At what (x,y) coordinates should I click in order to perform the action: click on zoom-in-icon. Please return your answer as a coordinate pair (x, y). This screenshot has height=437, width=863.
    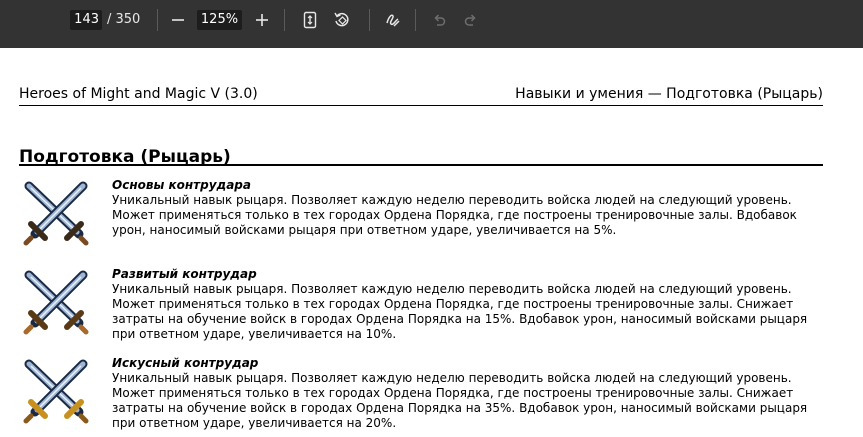
    Looking at the image, I should click on (262, 20).